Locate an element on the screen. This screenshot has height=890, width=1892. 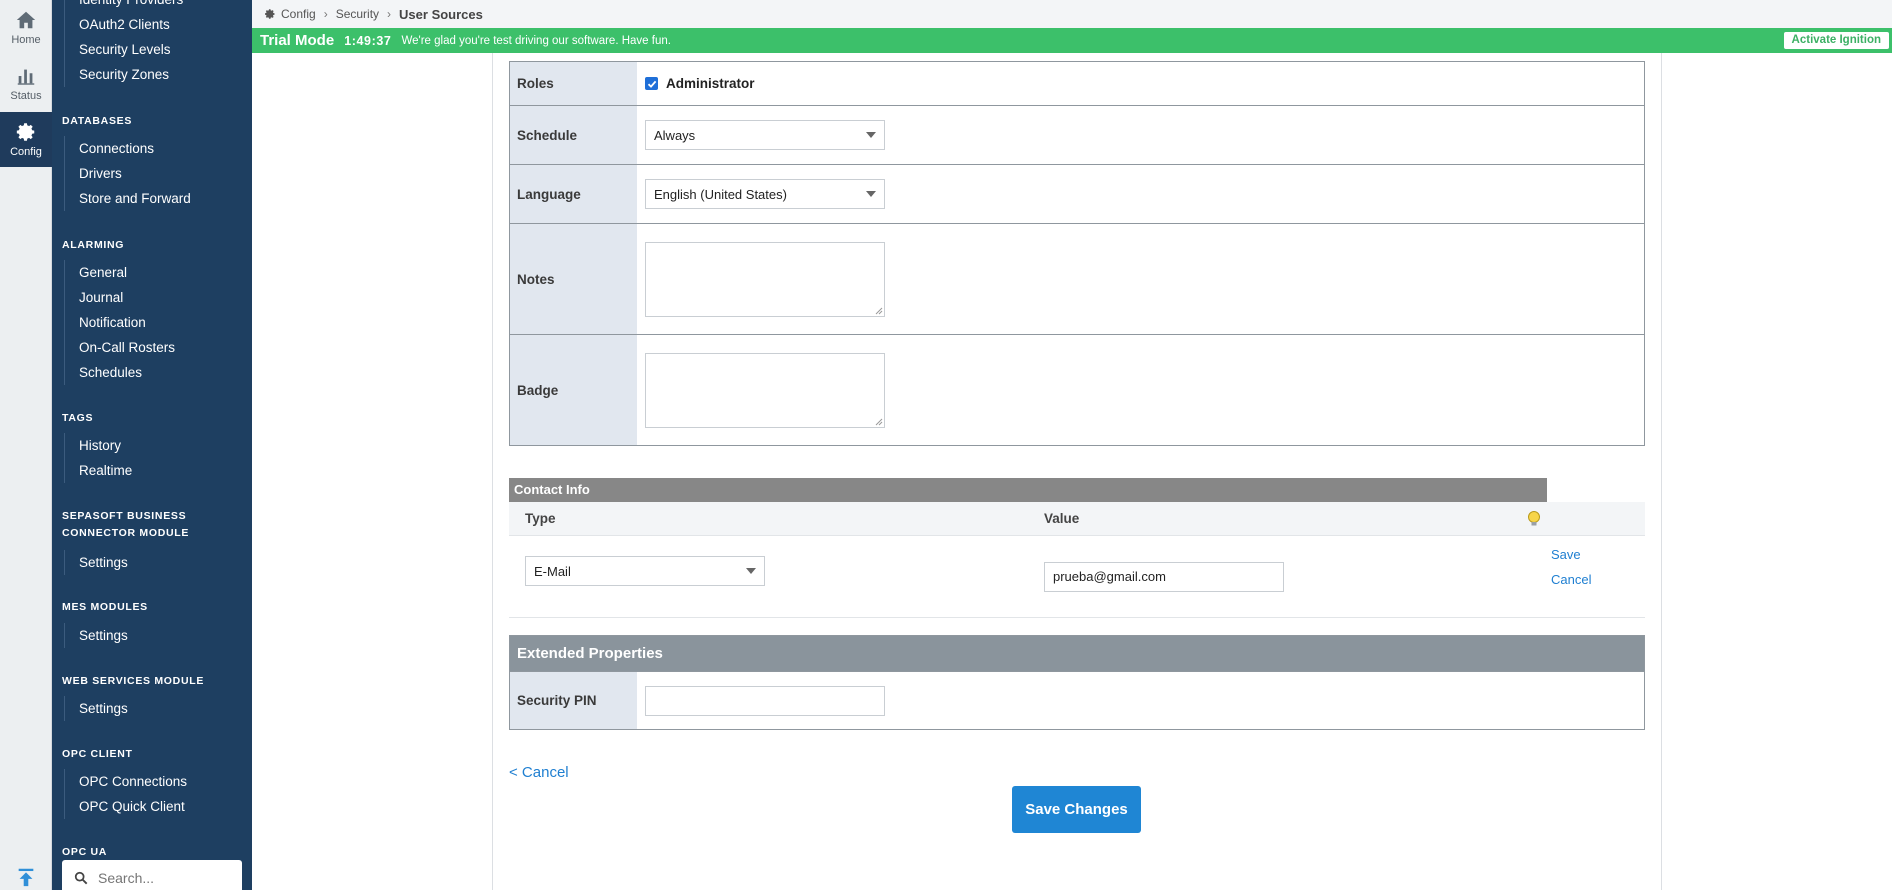
lightbulb-icon is located at coordinates (1534, 519).